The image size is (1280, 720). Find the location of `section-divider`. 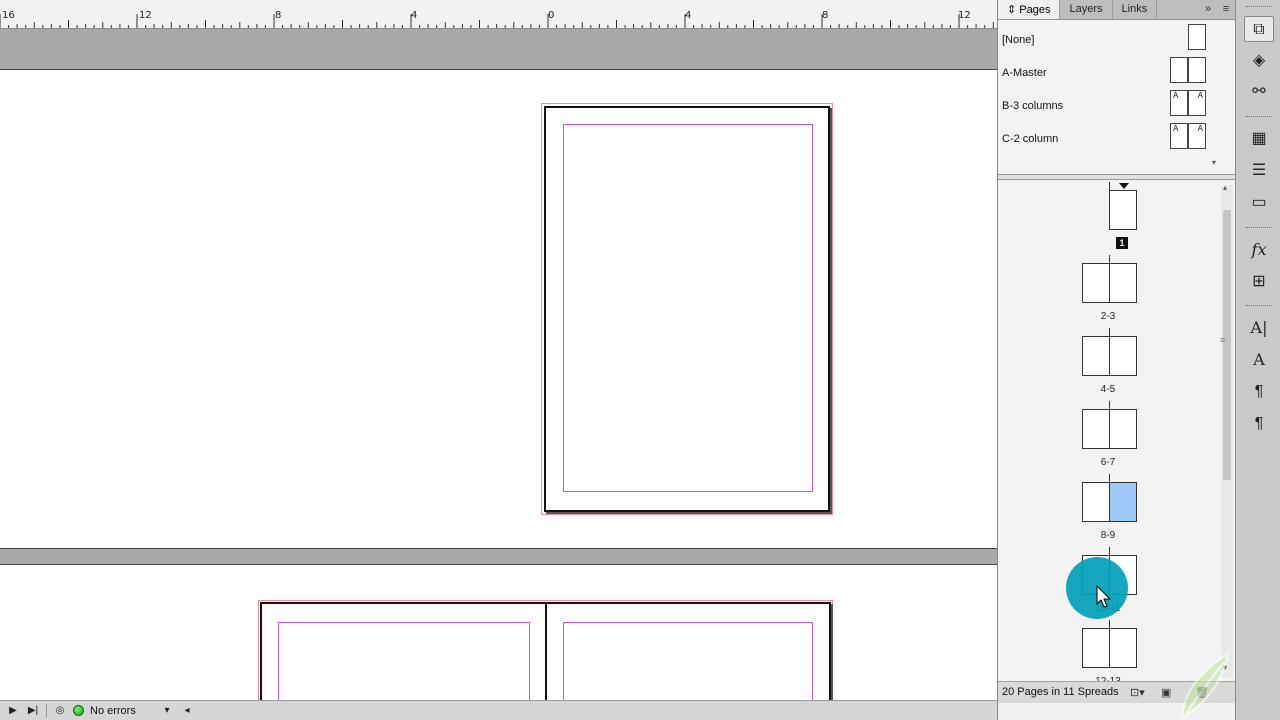

section-divider is located at coordinates (1117, 177).